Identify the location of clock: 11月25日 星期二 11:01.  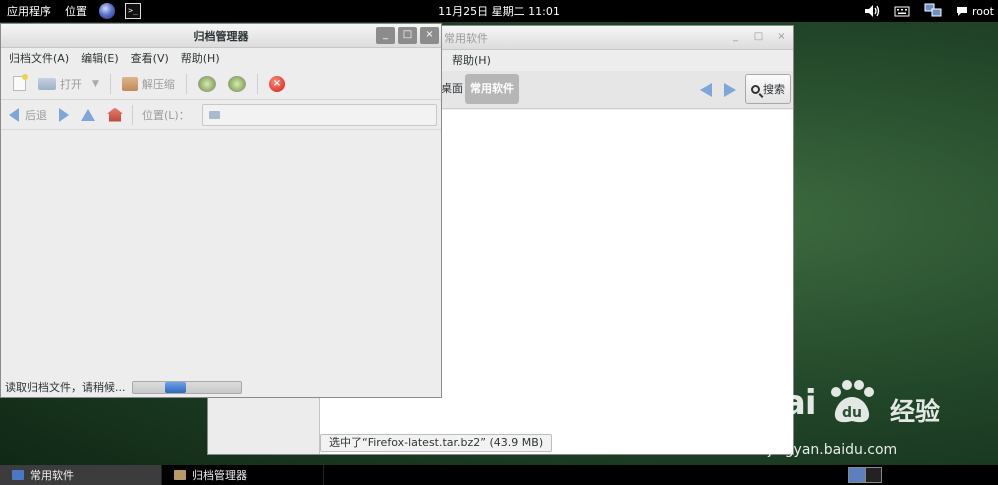
(499, 11).